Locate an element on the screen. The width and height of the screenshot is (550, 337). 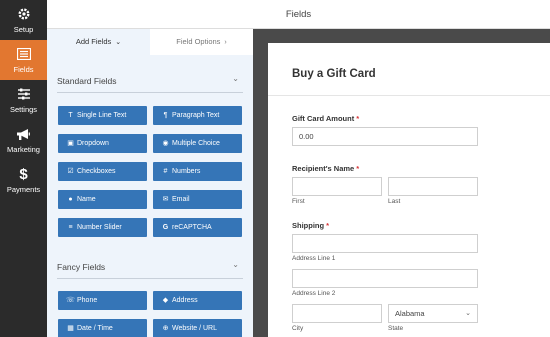
add-number-slider-button: ≡ Number Slider is located at coordinates (102, 227).